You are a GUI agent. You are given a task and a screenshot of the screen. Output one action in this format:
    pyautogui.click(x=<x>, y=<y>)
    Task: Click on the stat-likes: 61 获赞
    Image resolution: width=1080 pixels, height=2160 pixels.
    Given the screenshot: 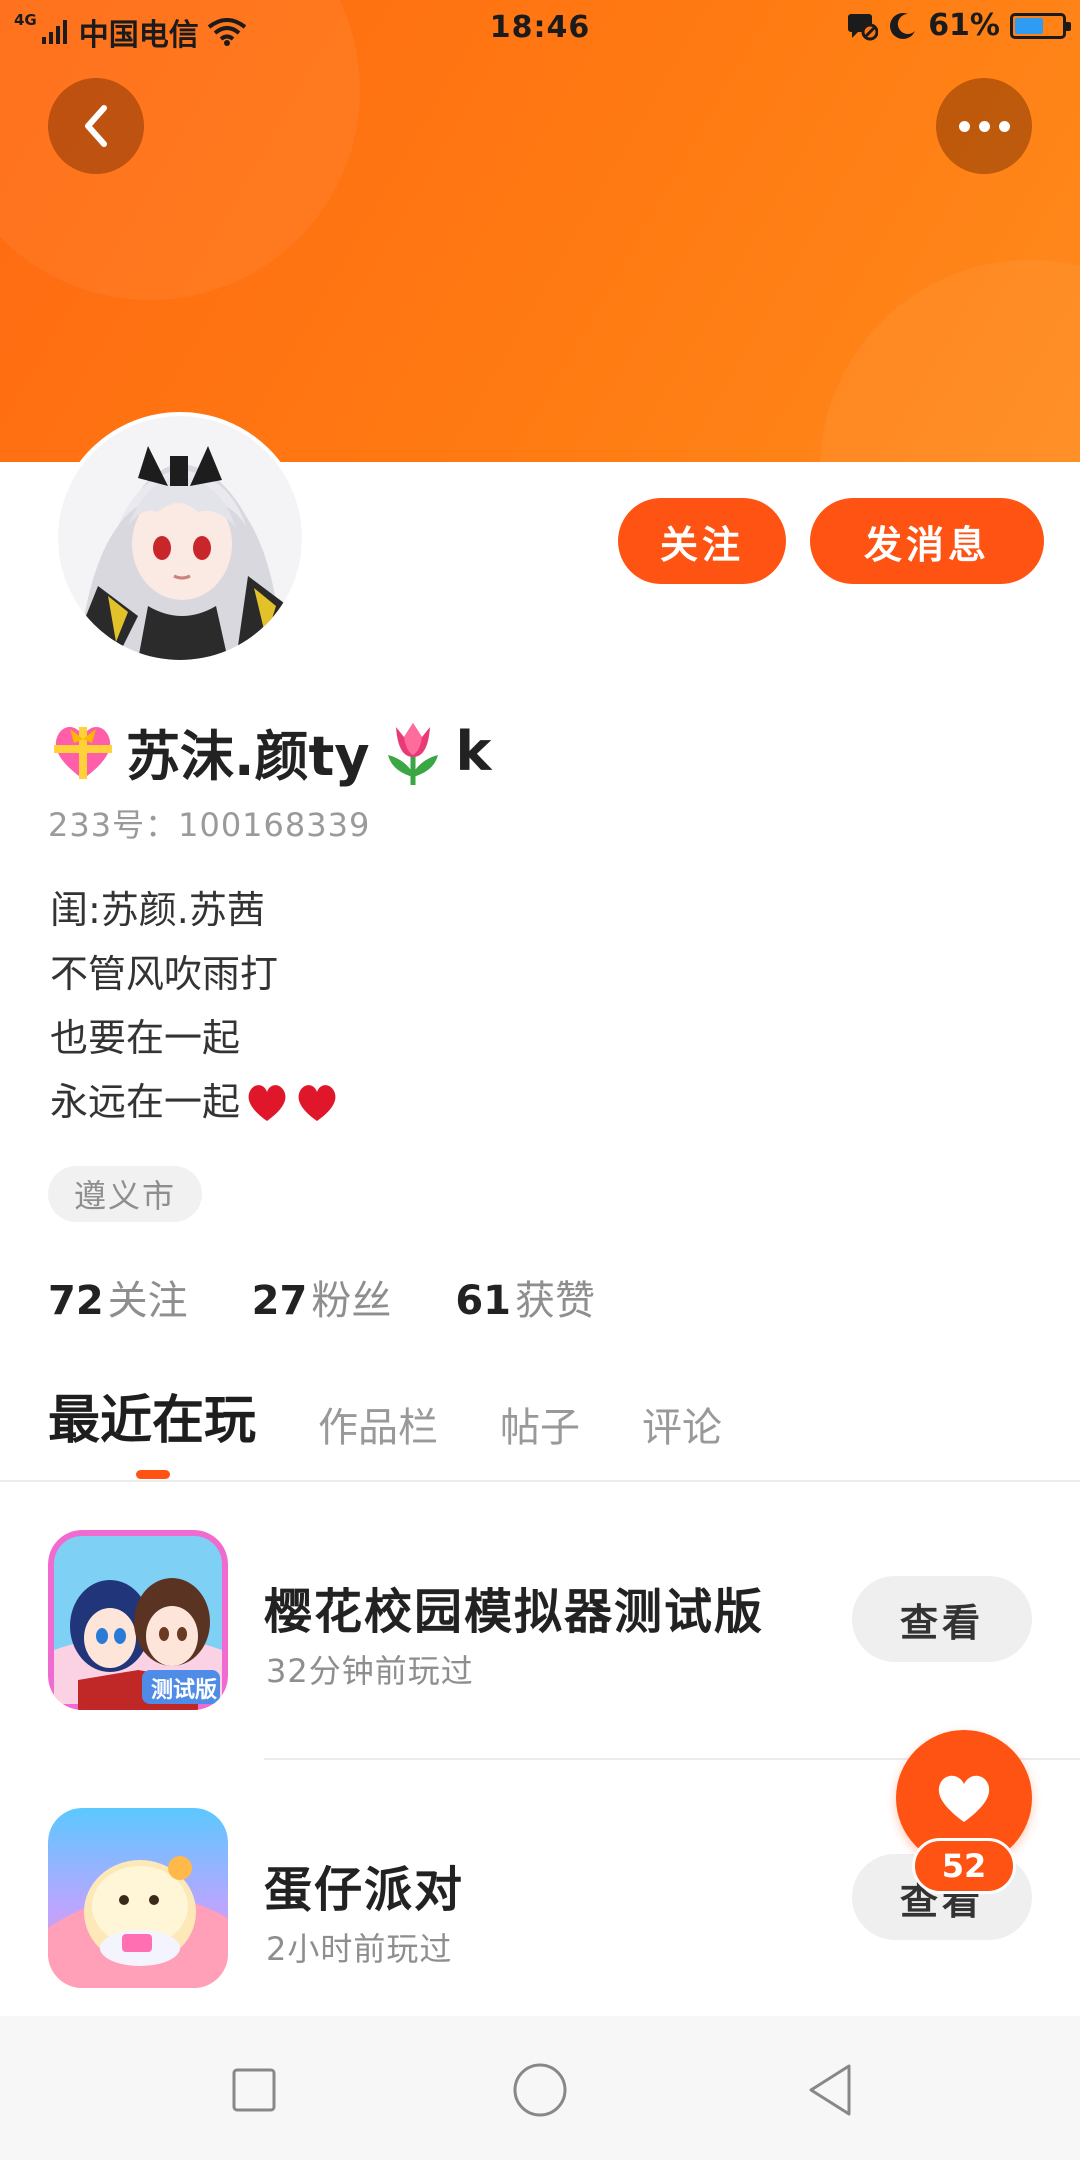 What is the action you would take?
    pyautogui.click(x=525, y=1297)
    